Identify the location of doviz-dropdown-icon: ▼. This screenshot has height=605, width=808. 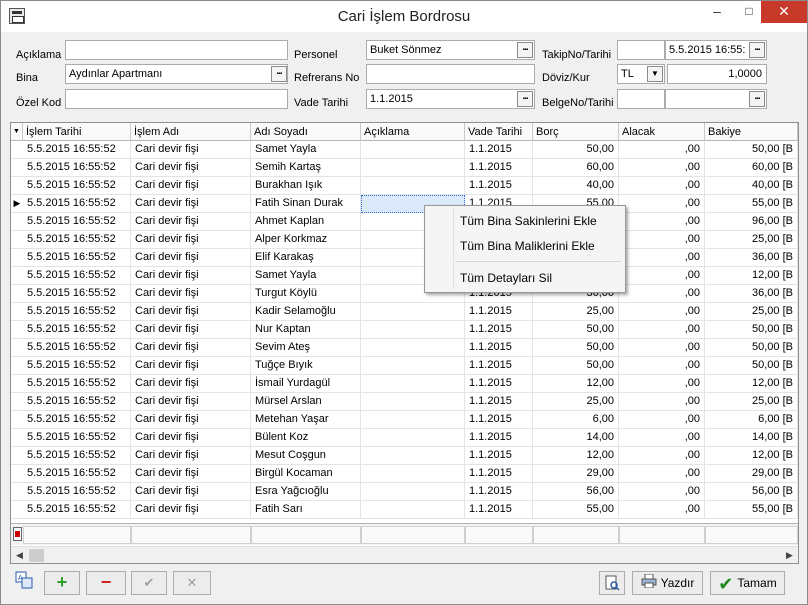
(655, 74).